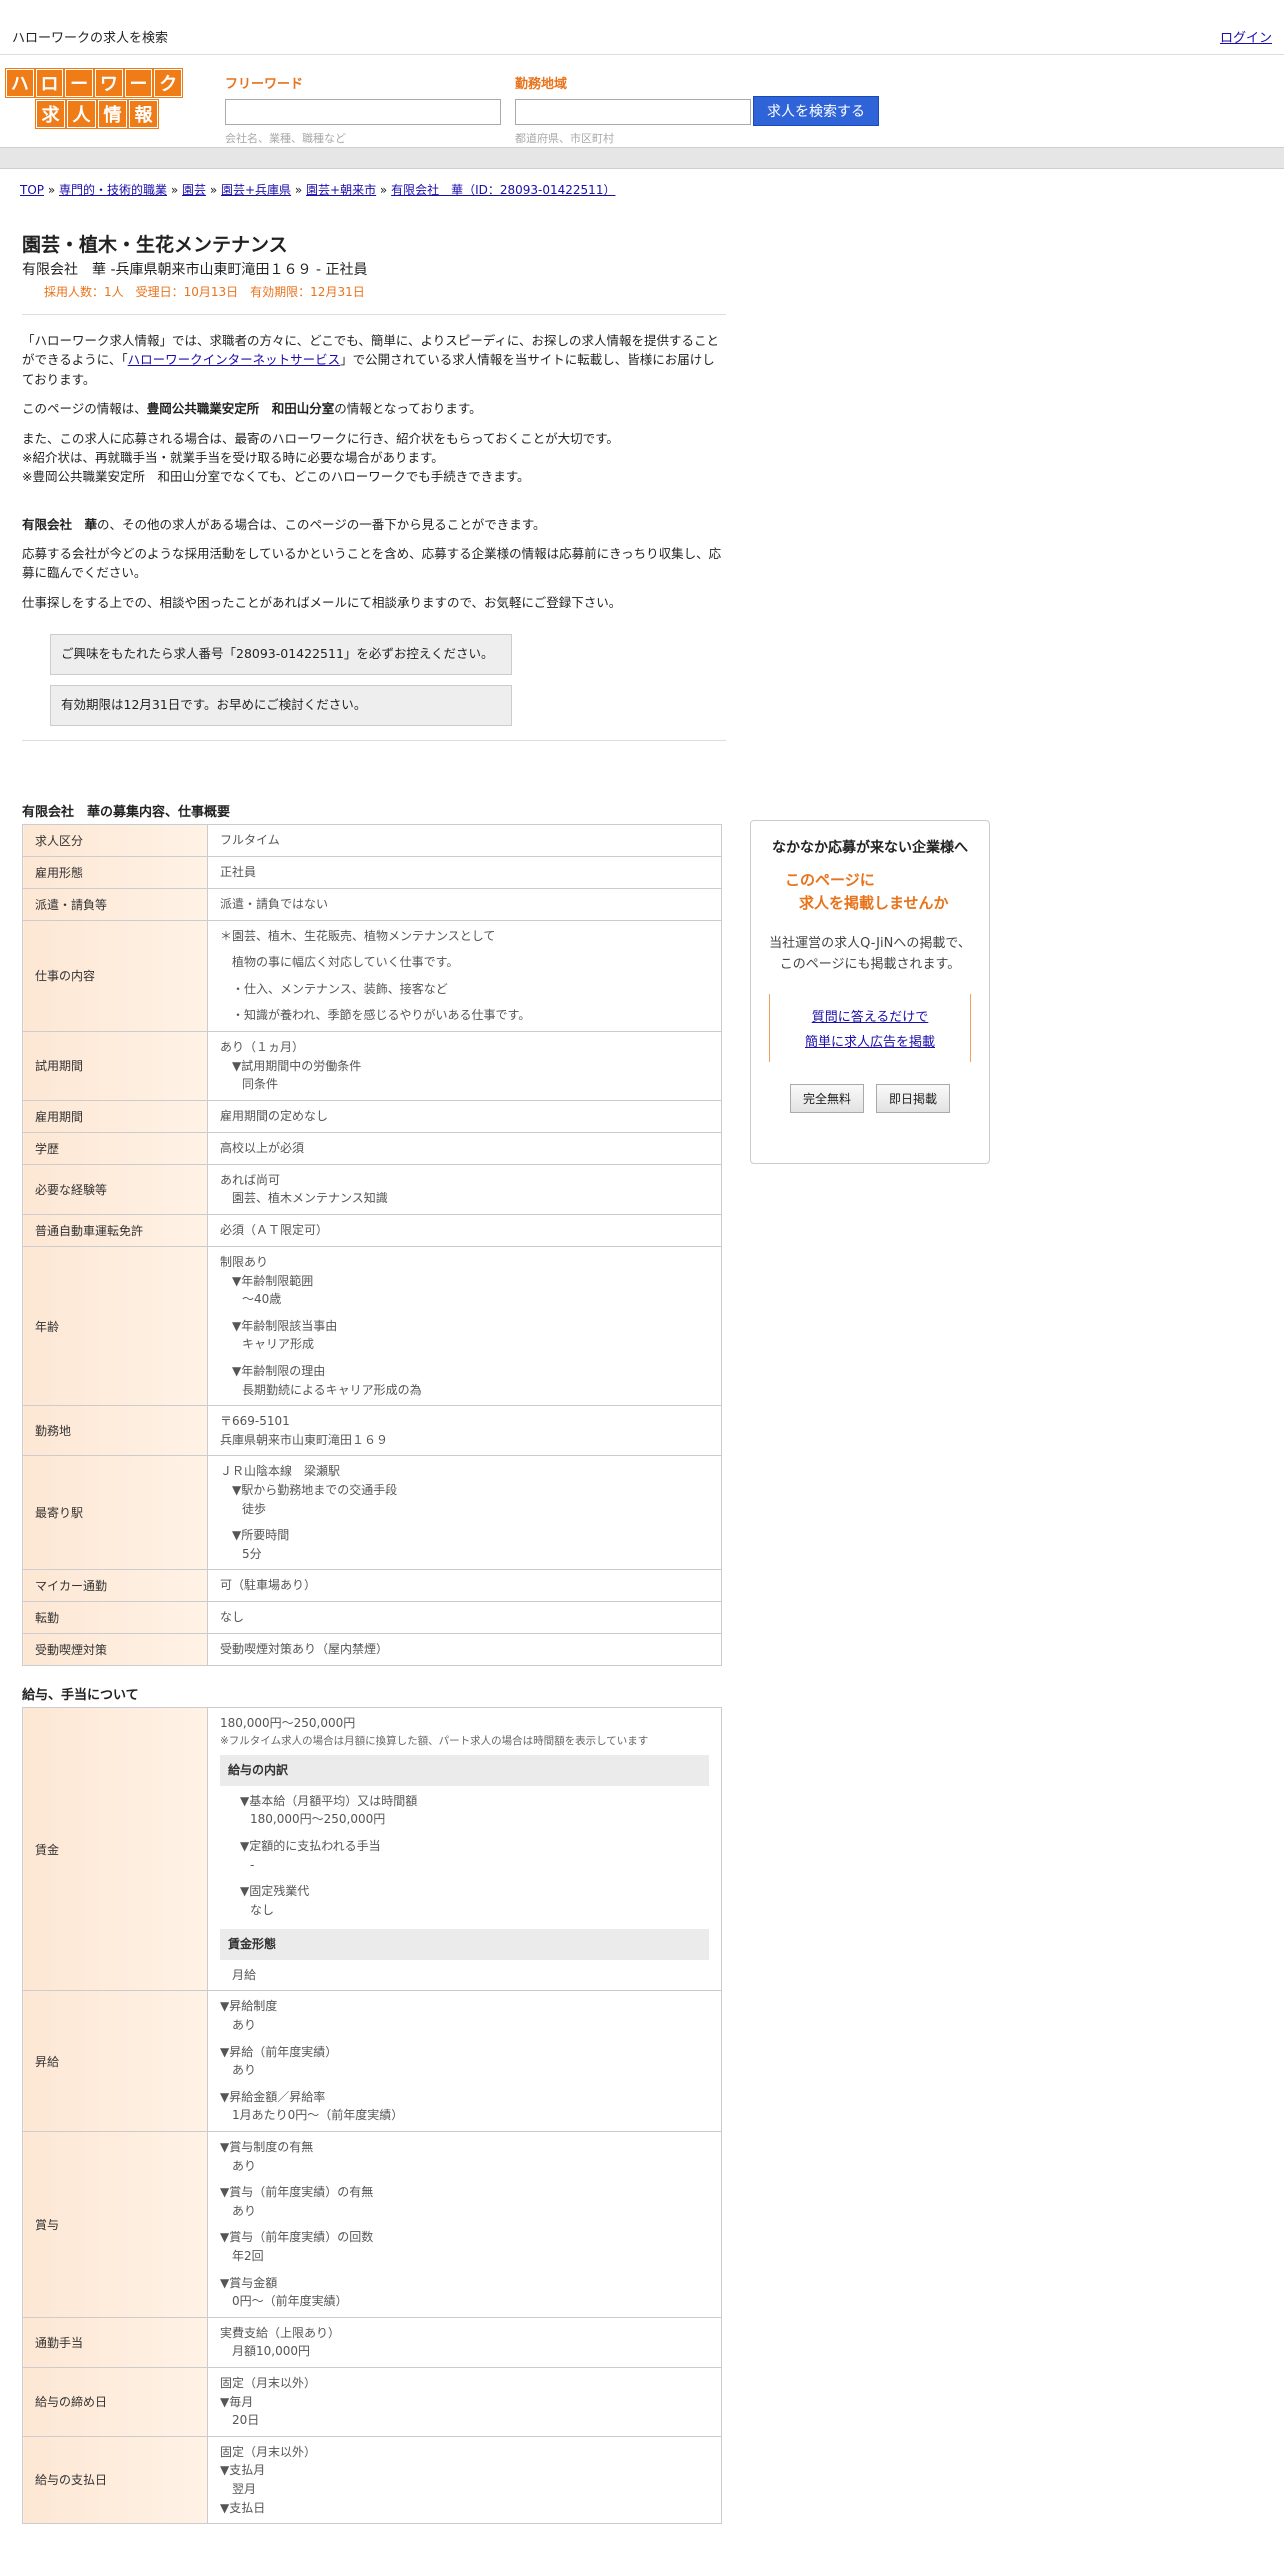  I want to click on ad-text: 当社運営の求人Q-JiNへの掲載で、 このページにも掲載されます。, so click(870, 955).